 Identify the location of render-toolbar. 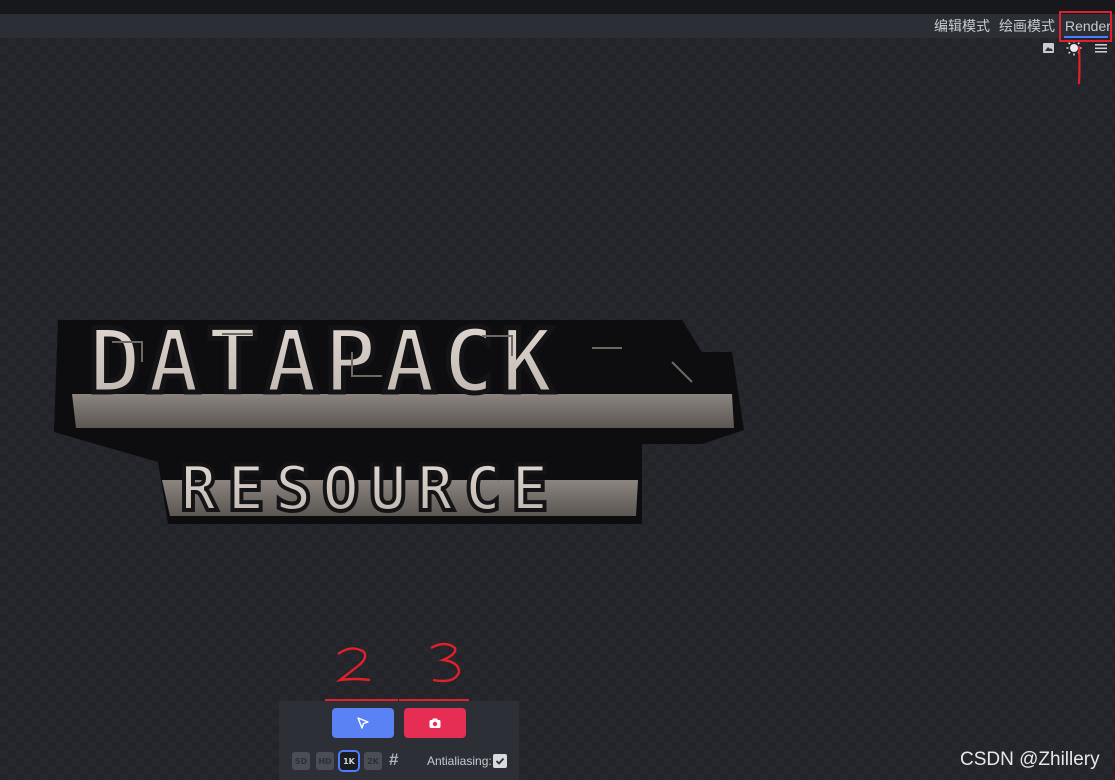
(399, 740).